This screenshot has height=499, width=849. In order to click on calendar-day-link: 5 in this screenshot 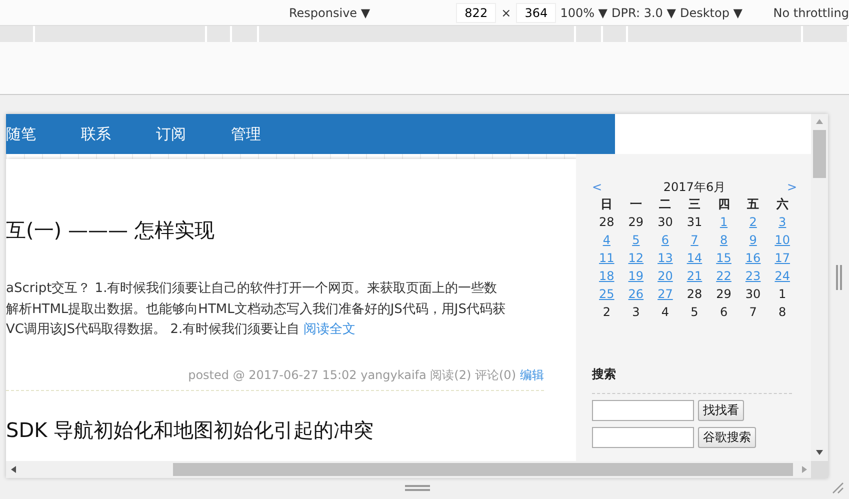, I will do `click(636, 240)`.